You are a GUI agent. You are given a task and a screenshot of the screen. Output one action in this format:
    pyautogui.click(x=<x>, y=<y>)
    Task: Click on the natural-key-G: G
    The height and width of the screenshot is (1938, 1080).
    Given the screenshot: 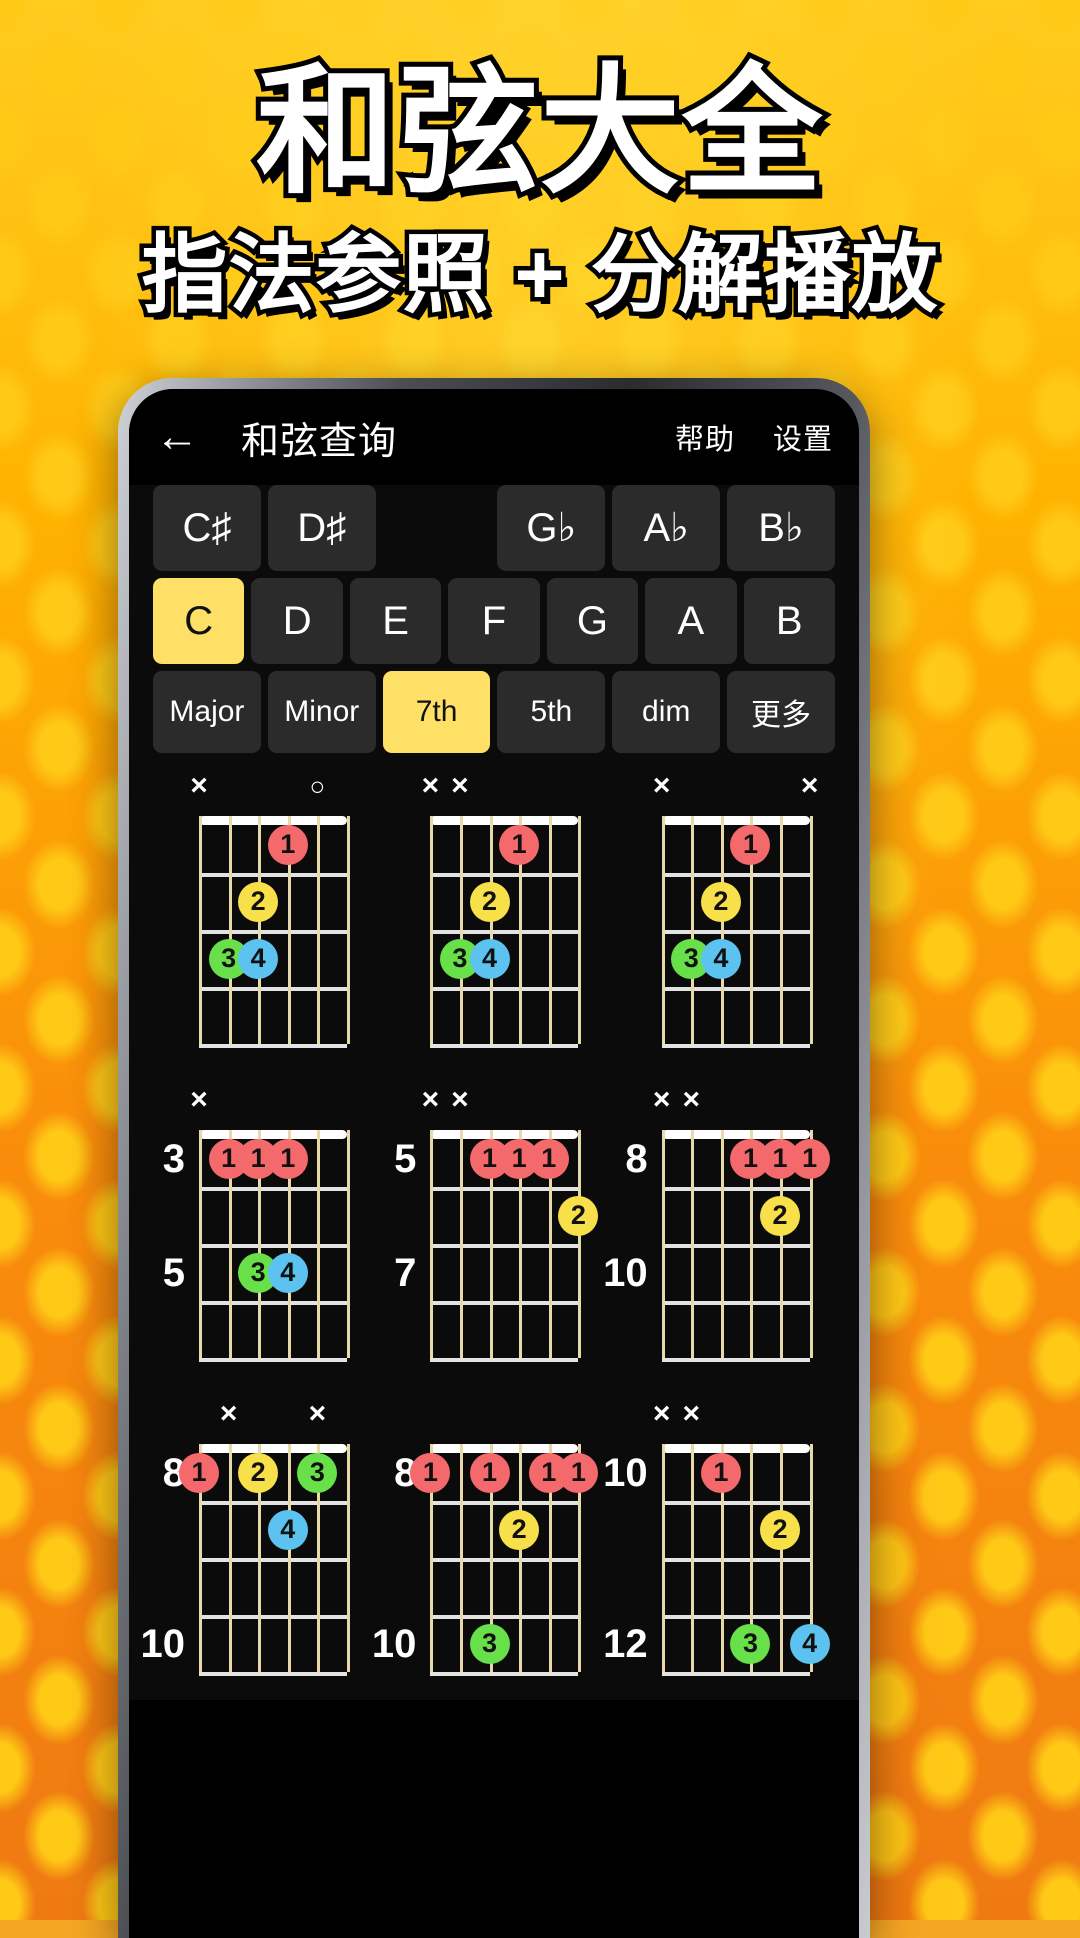 What is the action you would take?
    pyautogui.click(x=592, y=621)
    